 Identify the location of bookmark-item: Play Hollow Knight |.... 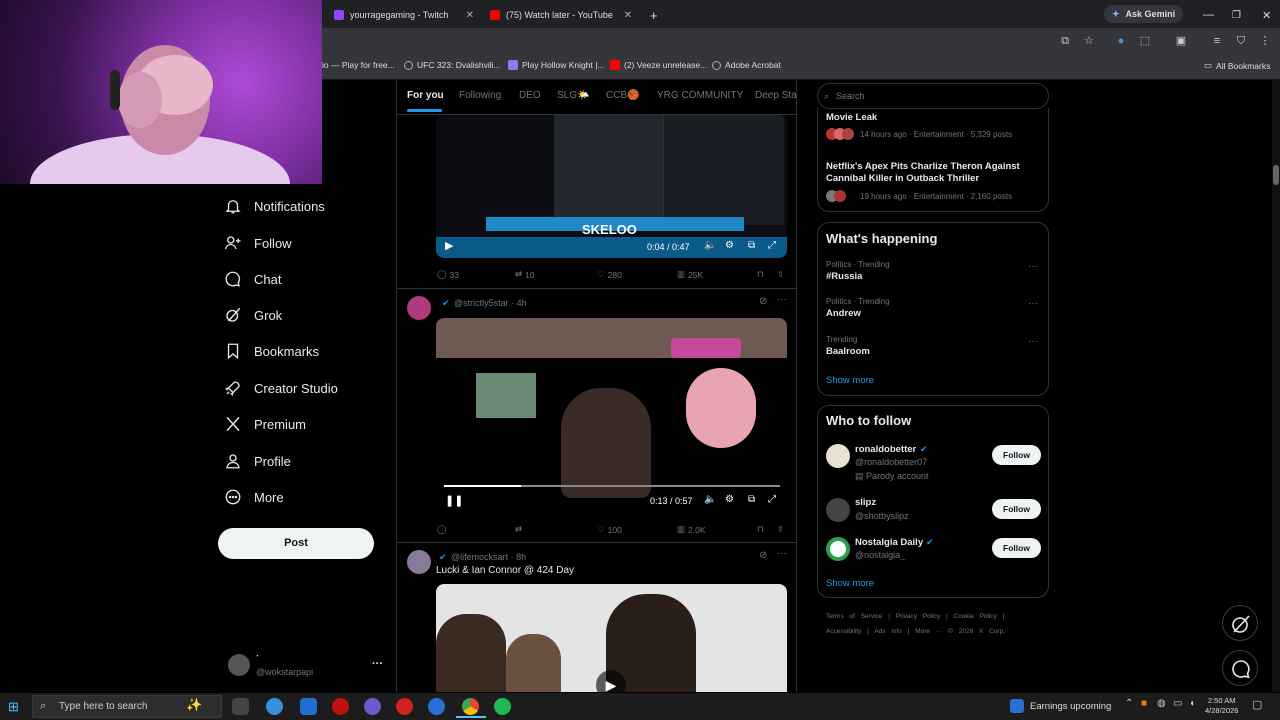
(556, 65).